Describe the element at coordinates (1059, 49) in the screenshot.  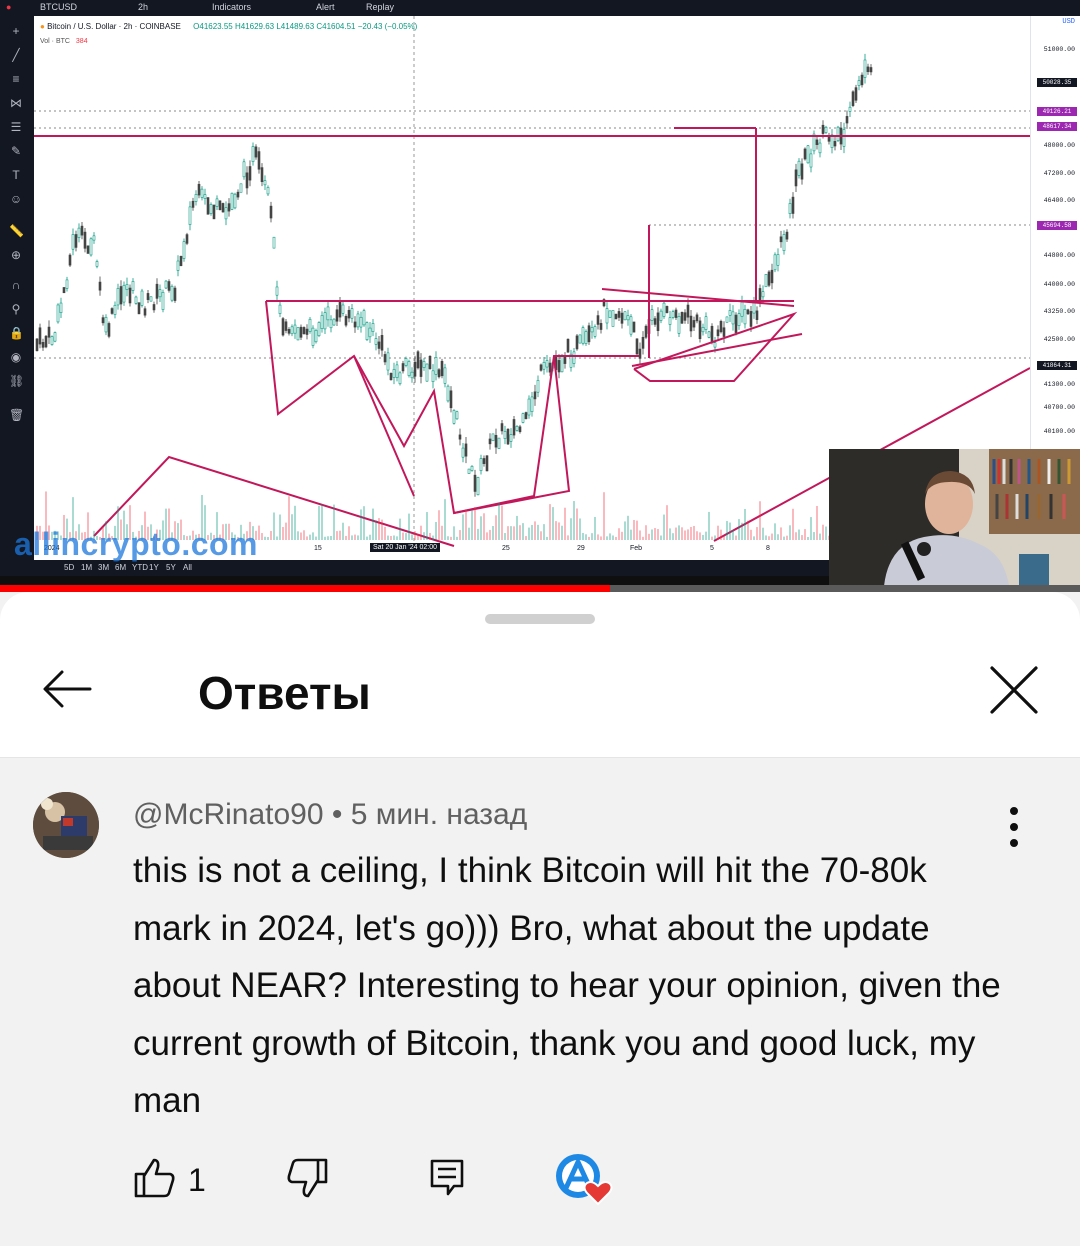
I see `price-axis-label: 51000.00` at that location.